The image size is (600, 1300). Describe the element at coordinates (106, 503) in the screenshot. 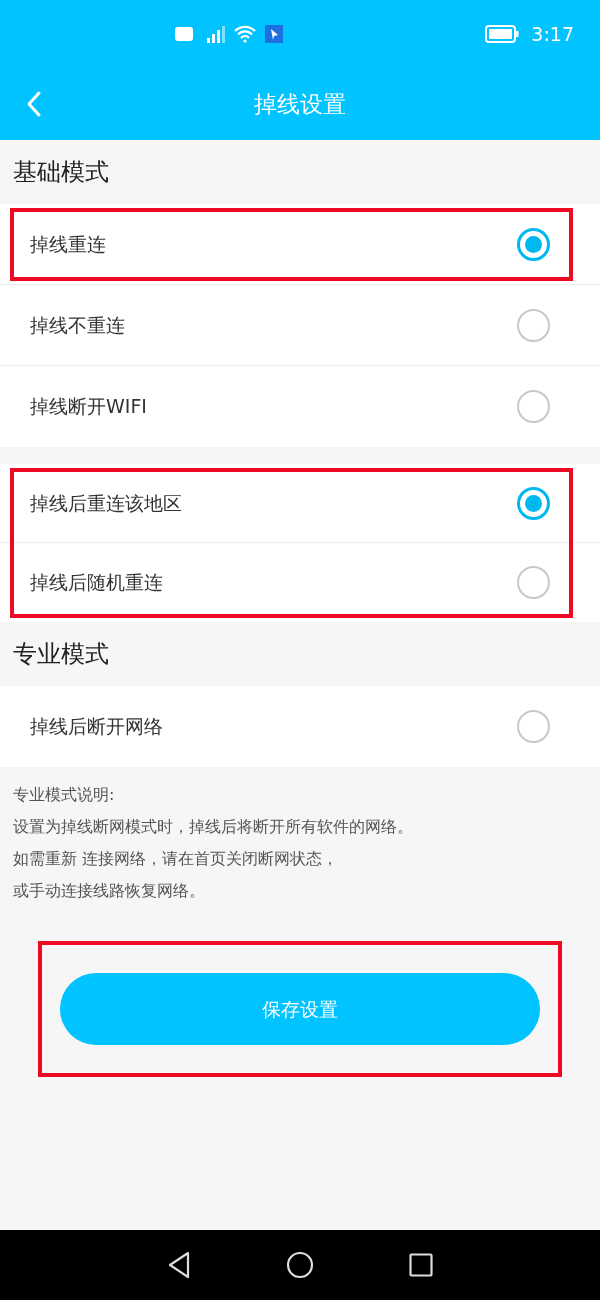

I see `option-label: 掉线后重连该地区` at that location.